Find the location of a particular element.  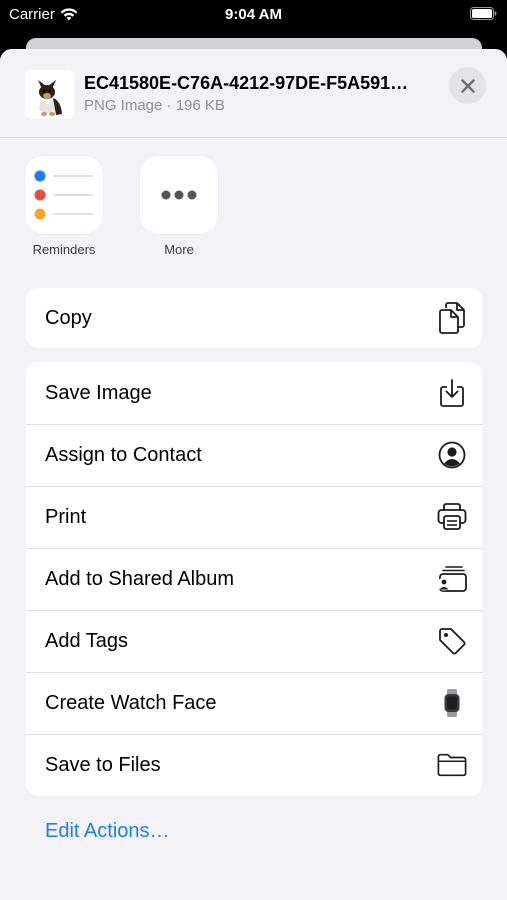

printer-icon is located at coordinates (452, 517).